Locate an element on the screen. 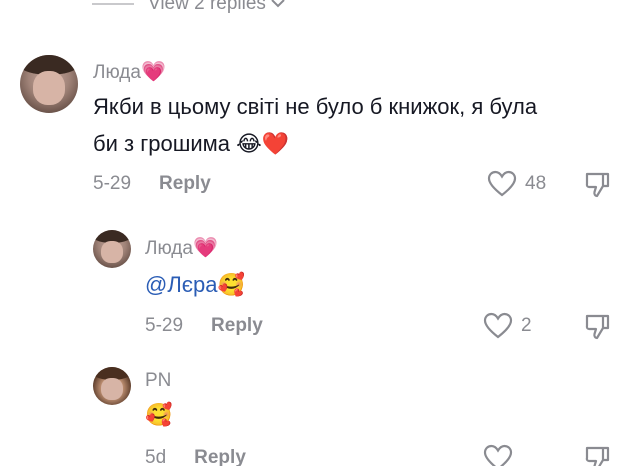  view-replies-toggle: View 2 replies is located at coordinates (189, 8).